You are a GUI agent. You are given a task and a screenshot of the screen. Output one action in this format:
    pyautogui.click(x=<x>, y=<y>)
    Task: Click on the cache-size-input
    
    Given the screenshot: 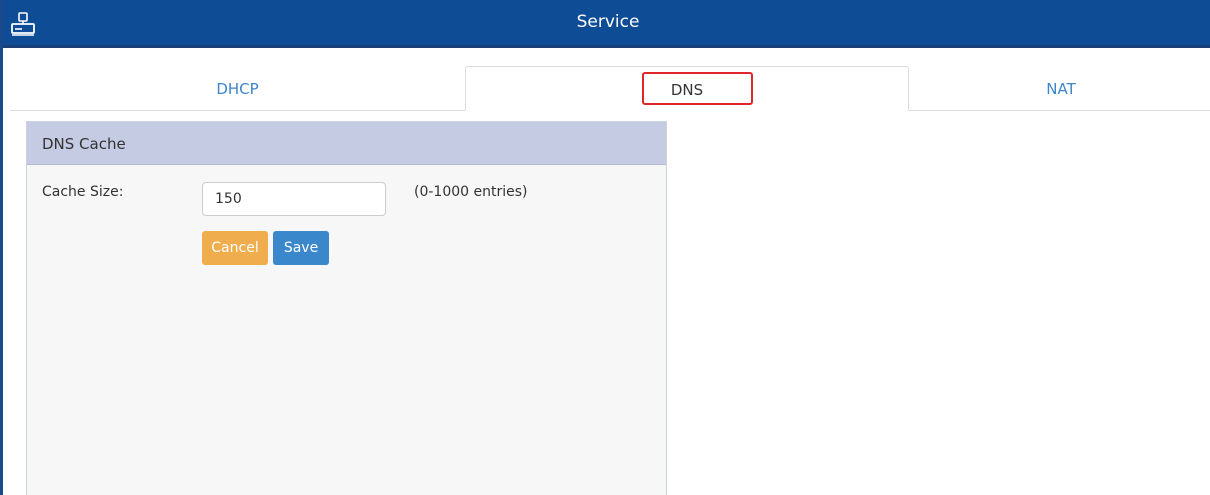 What is the action you would take?
    pyautogui.click(x=294, y=199)
    